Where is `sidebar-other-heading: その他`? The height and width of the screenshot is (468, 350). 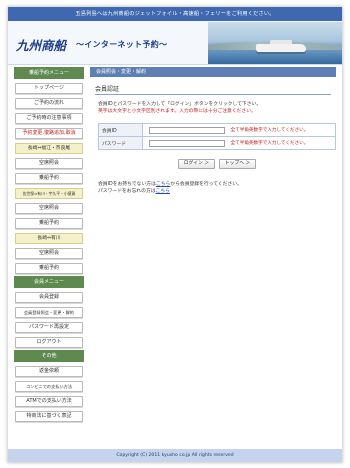
sidebar-other-heading: その他 is located at coordinates (49, 356).